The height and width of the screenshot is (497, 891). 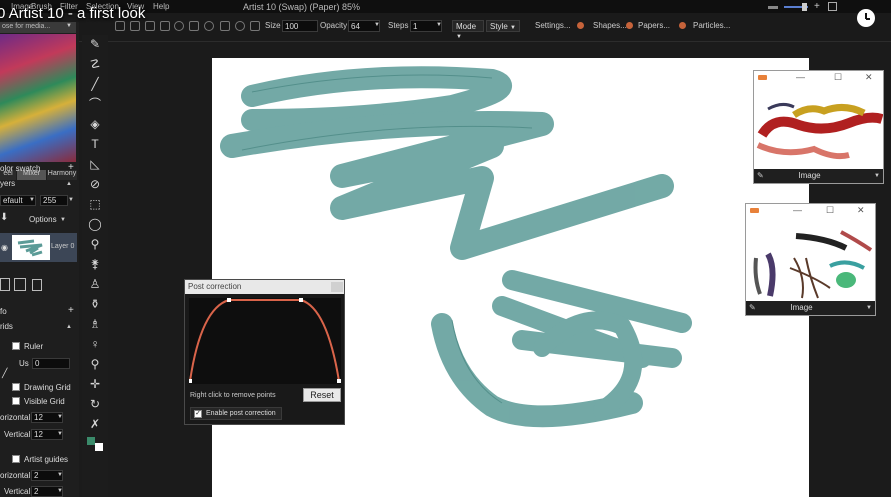 I want to click on post-correction-title: Post correction, so click(x=264, y=287).